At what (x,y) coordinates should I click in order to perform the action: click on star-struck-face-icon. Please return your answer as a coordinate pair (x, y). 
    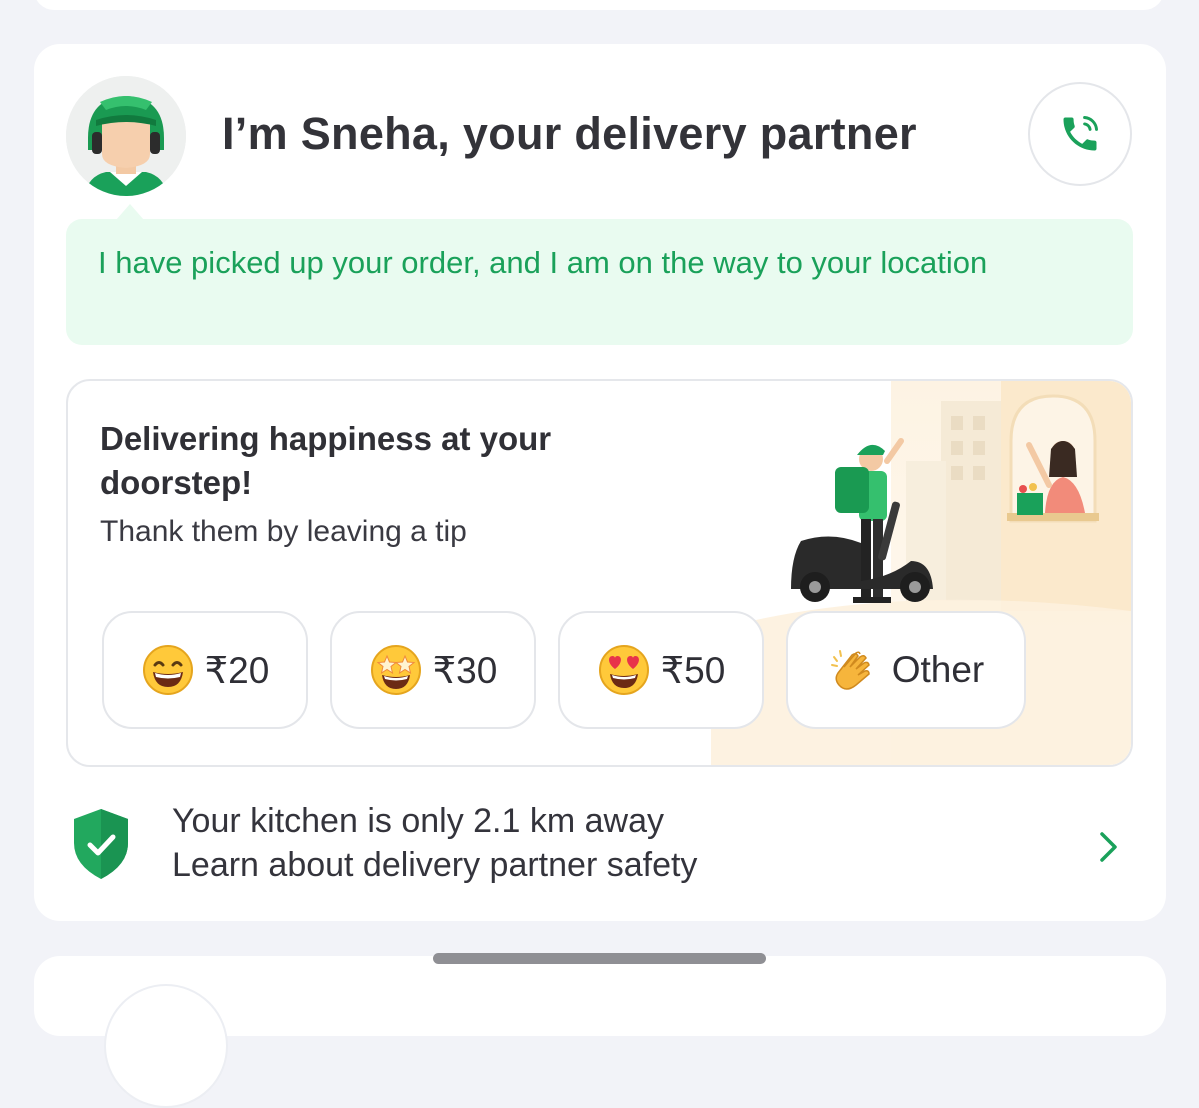
    Looking at the image, I should click on (395, 670).